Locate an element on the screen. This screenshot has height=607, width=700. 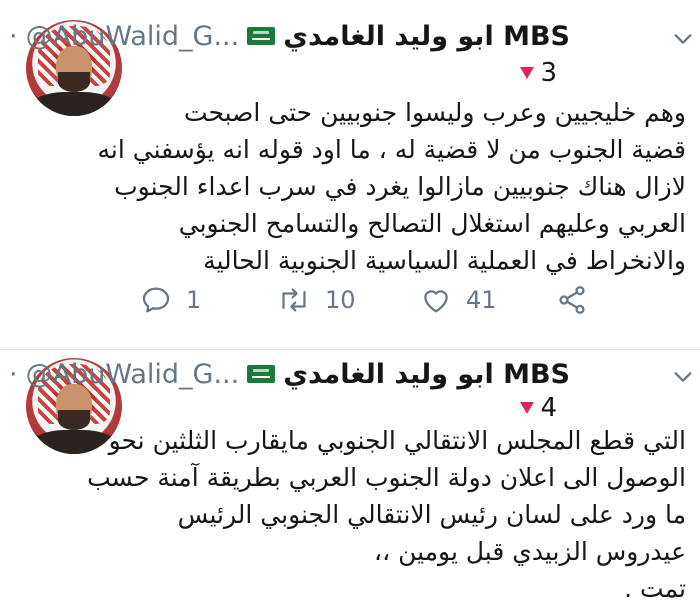
reply-count: 1 is located at coordinates (194, 300).